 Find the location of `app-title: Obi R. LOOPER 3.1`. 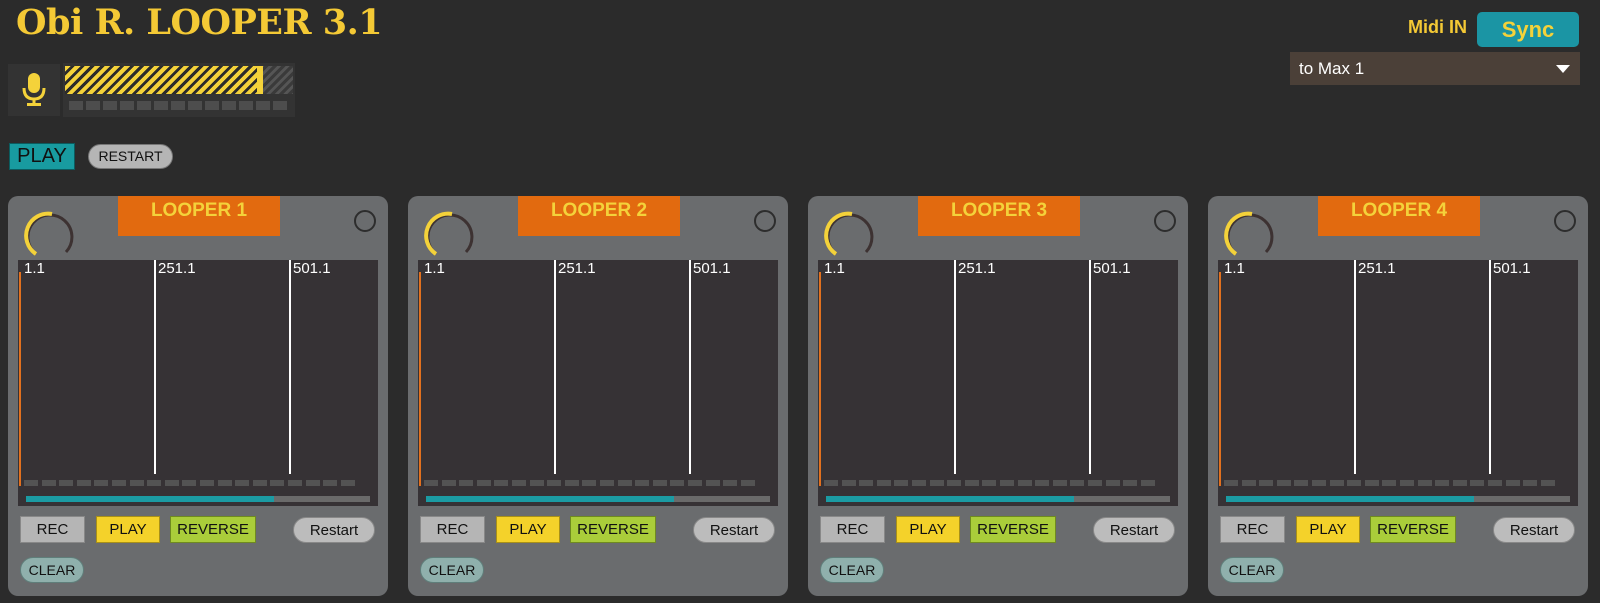

app-title: Obi R. LOOPER 3.1 is located at coordinates (199, 22).